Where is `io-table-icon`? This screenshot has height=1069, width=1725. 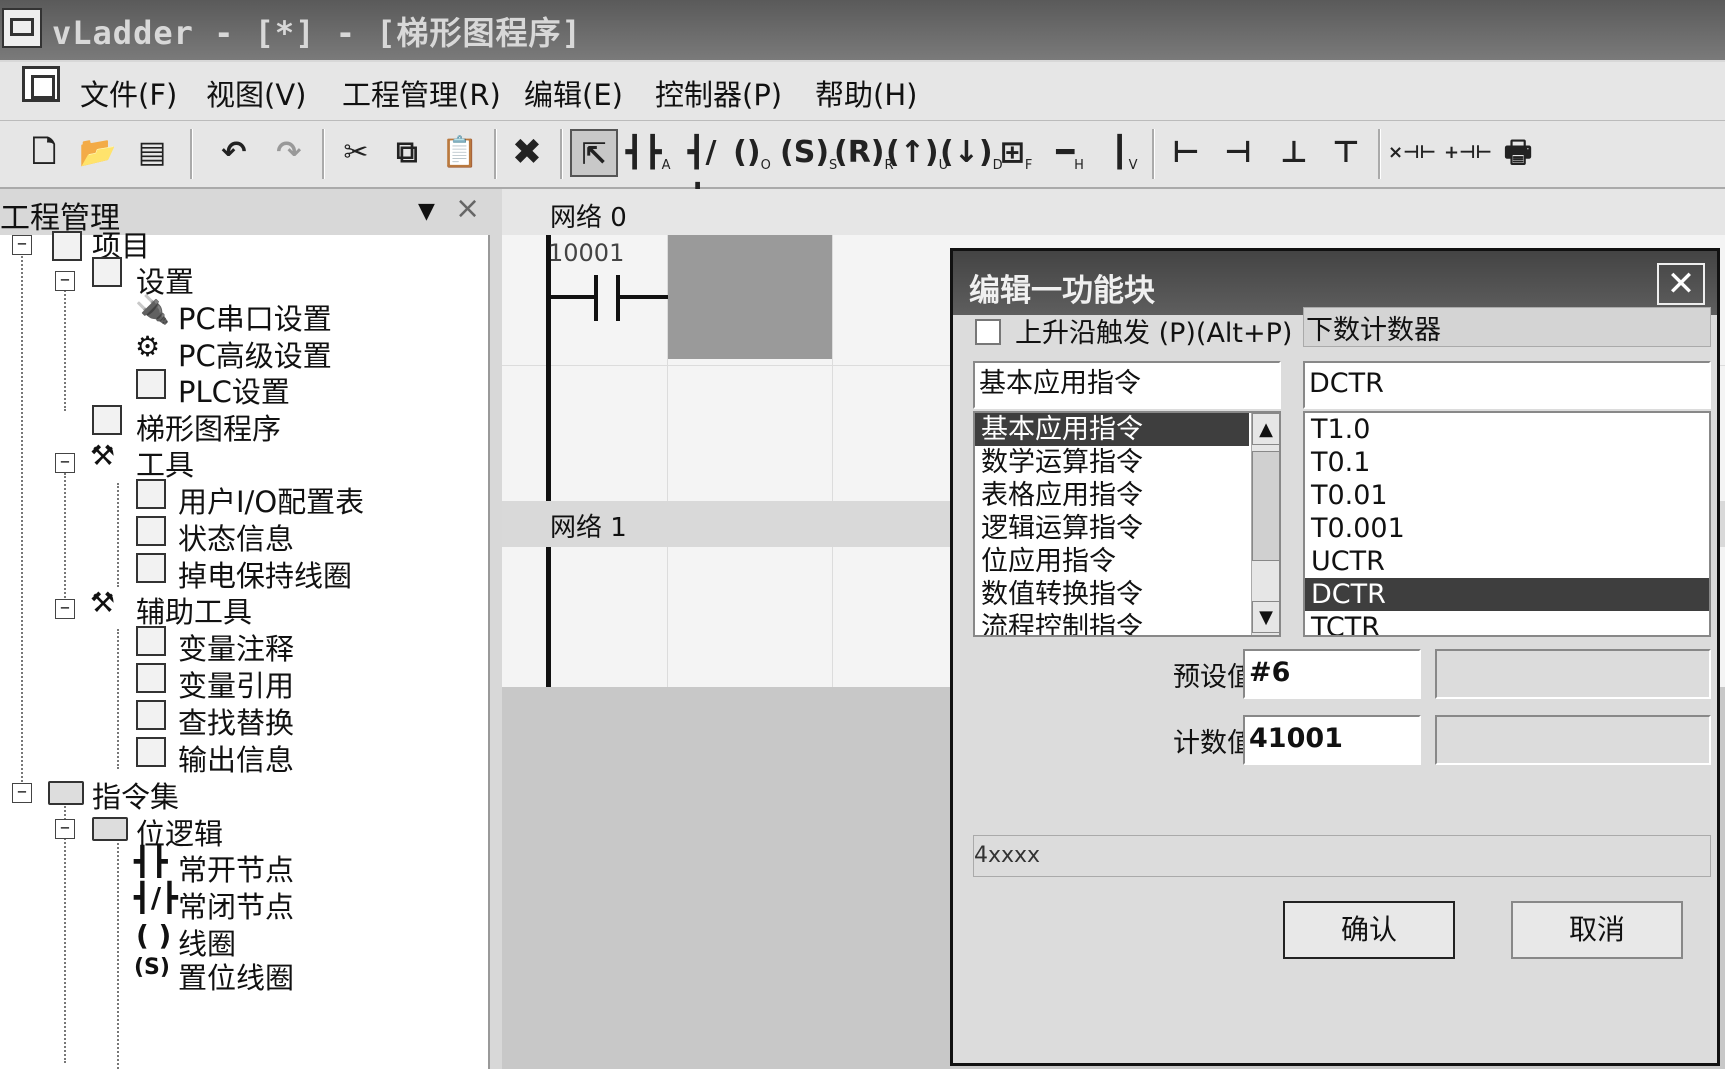
io-table-icon is located at coordinates (151, 494).